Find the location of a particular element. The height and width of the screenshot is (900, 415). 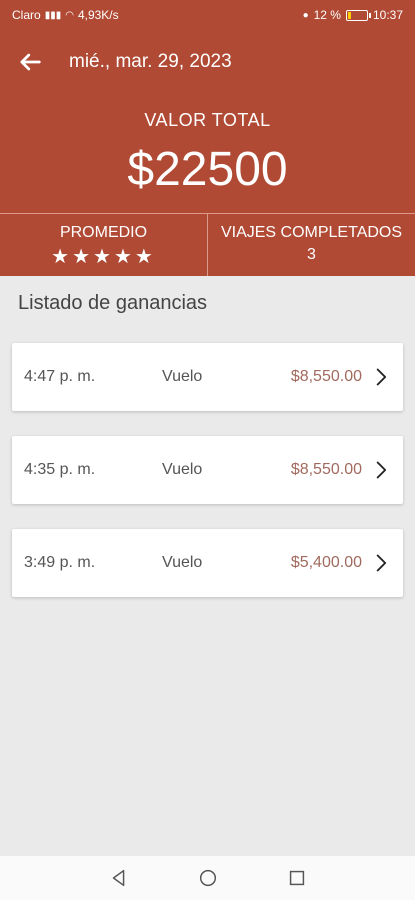

status-bar: Claro ▮▮▮ ◠ 4,93K/s ● 12 % 10:37 is located at coordinates (207, 15).